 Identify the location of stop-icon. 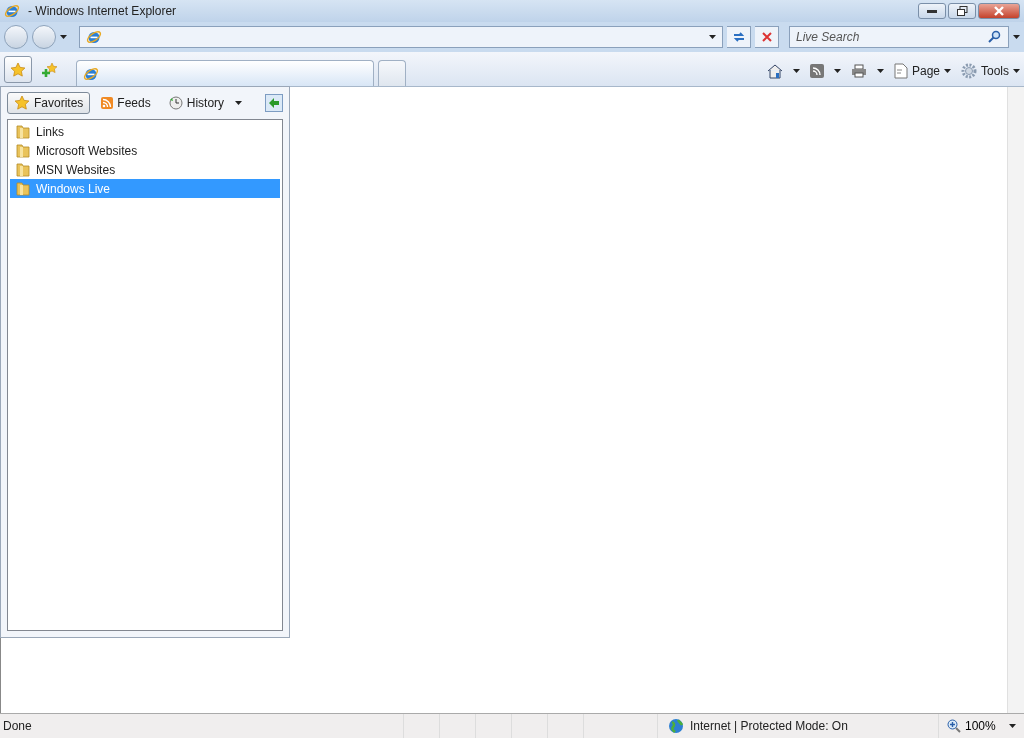
(766, 37).